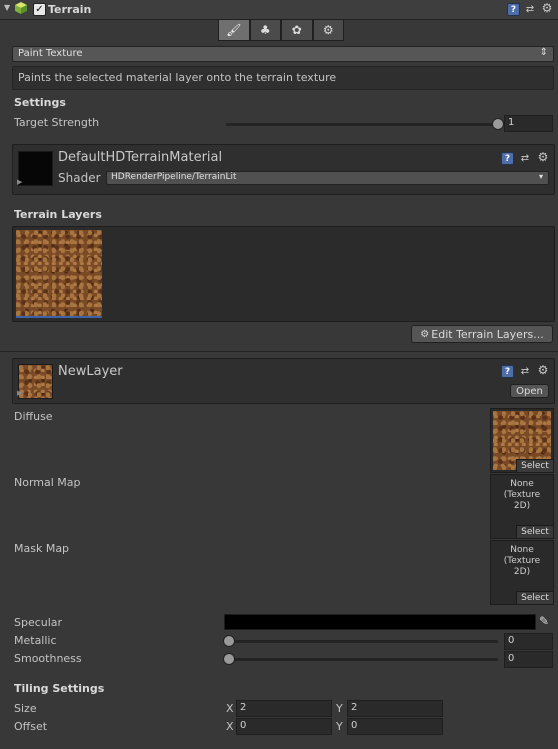  Describe the element at coordinates (498, 124) in the screenshot. I see `target-strength-slider-knob` at that location.